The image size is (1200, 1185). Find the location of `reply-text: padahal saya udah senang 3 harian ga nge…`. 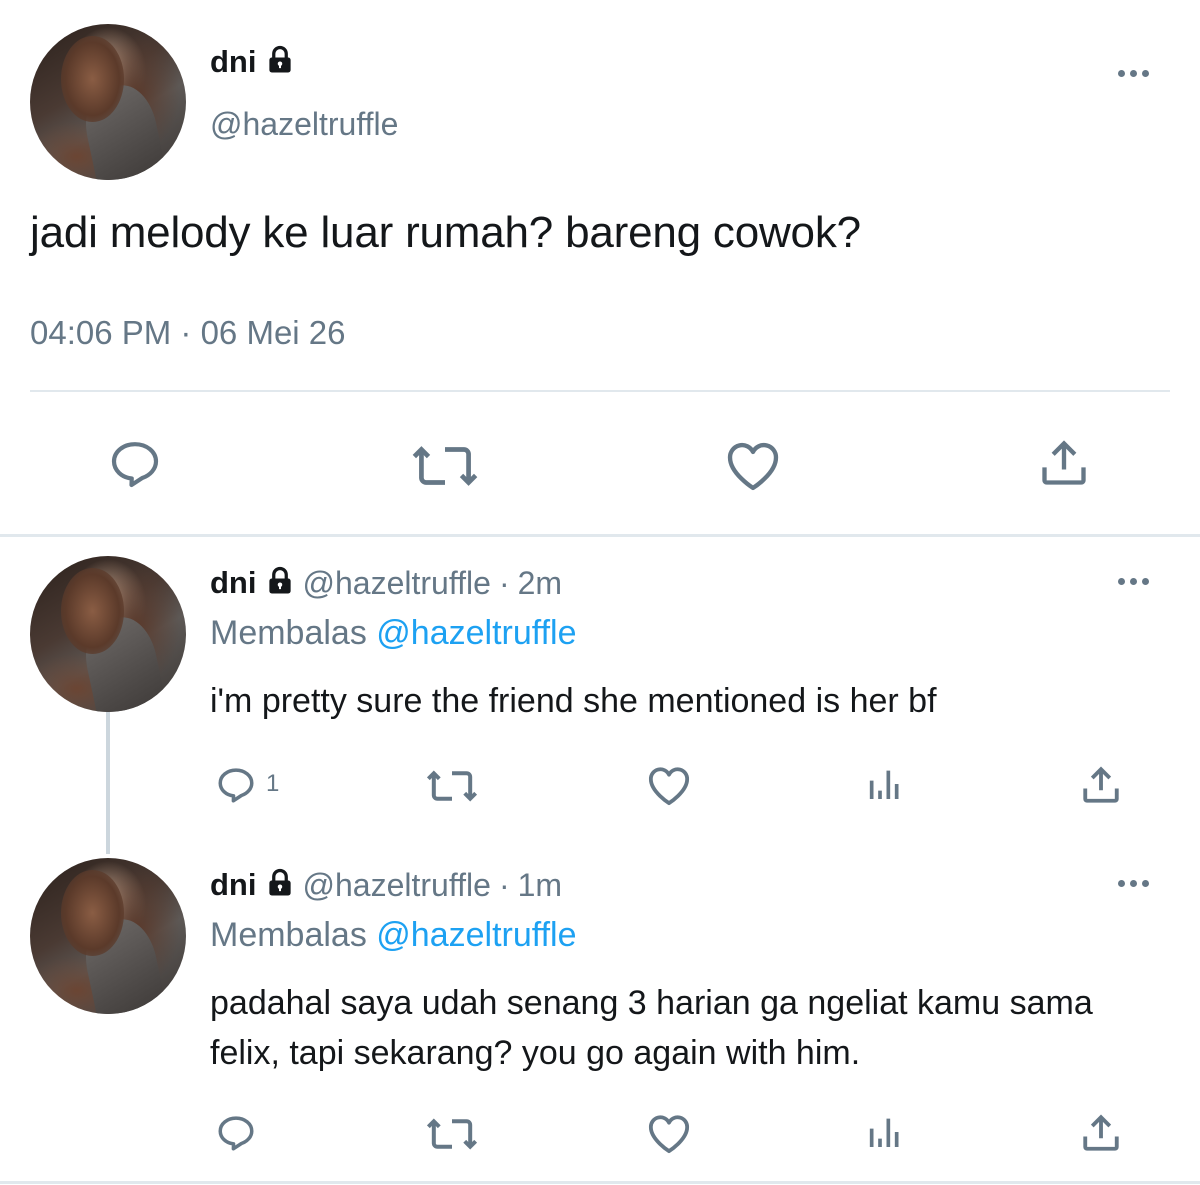

reply-text: padahal saya udah senang 3 harian ga nge… is located at coordinates (690, 1028).